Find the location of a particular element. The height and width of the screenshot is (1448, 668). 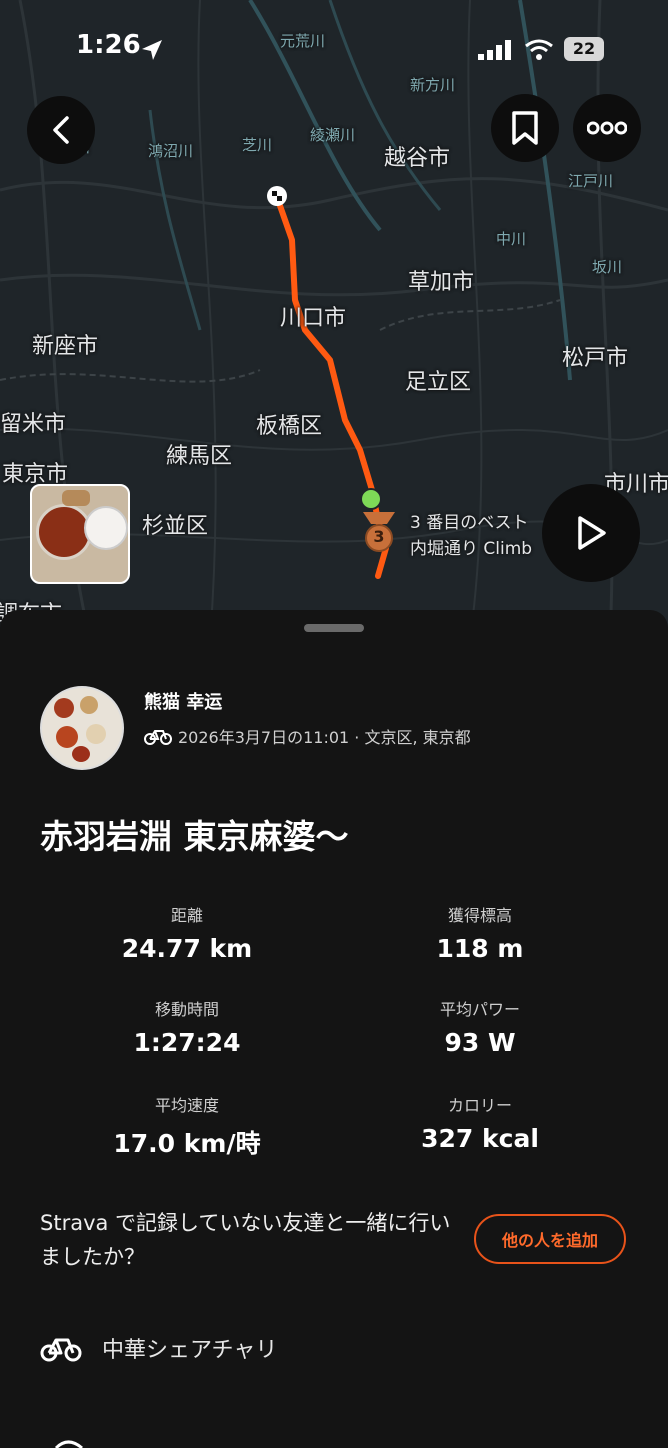

more-options-button is located at coordinates (607, 128).